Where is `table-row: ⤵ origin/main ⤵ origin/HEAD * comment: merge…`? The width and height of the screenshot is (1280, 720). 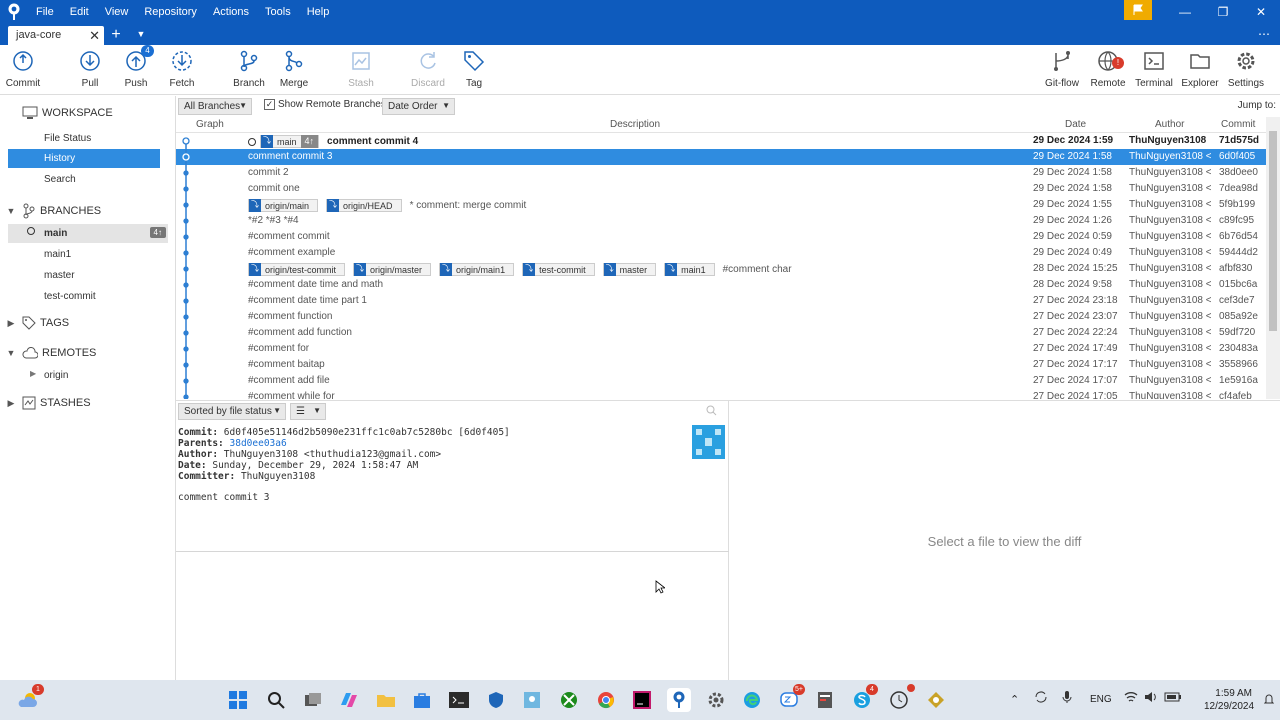
table-row: ⤵ origin/main ⤵ origin/HEAD * comment: merge… is located at coordinates (721, 205).